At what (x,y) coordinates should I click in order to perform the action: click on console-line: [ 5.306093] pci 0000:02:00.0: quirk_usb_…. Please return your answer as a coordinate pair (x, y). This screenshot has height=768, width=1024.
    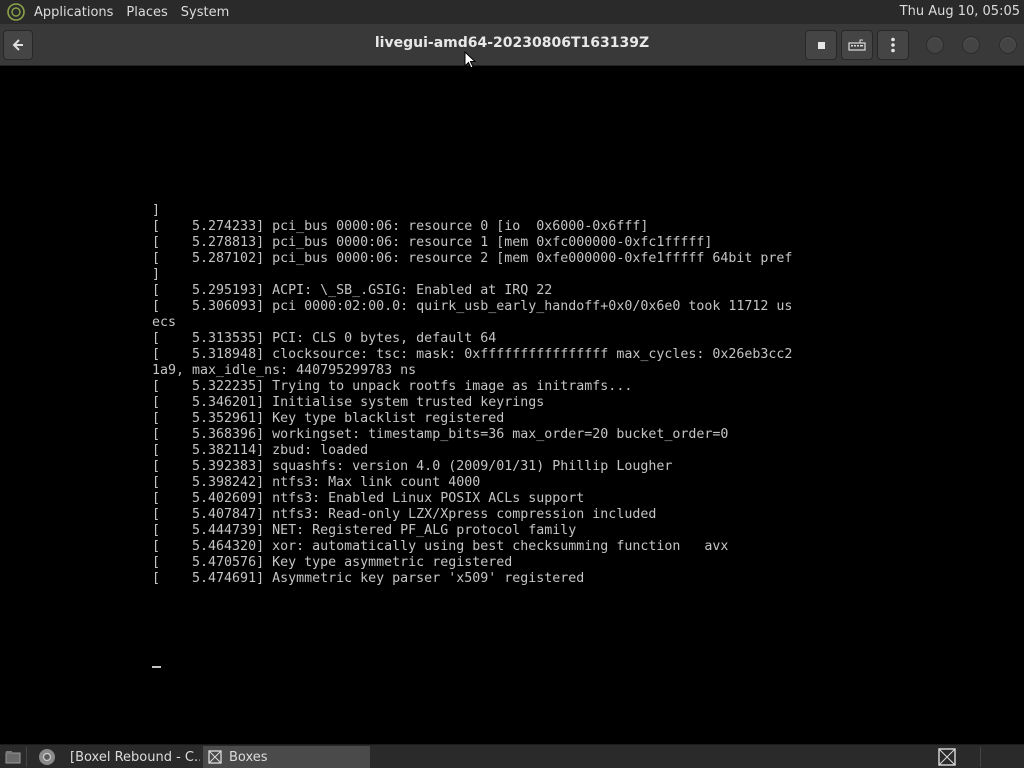
    Looking at the image, I should click on (472, 306).